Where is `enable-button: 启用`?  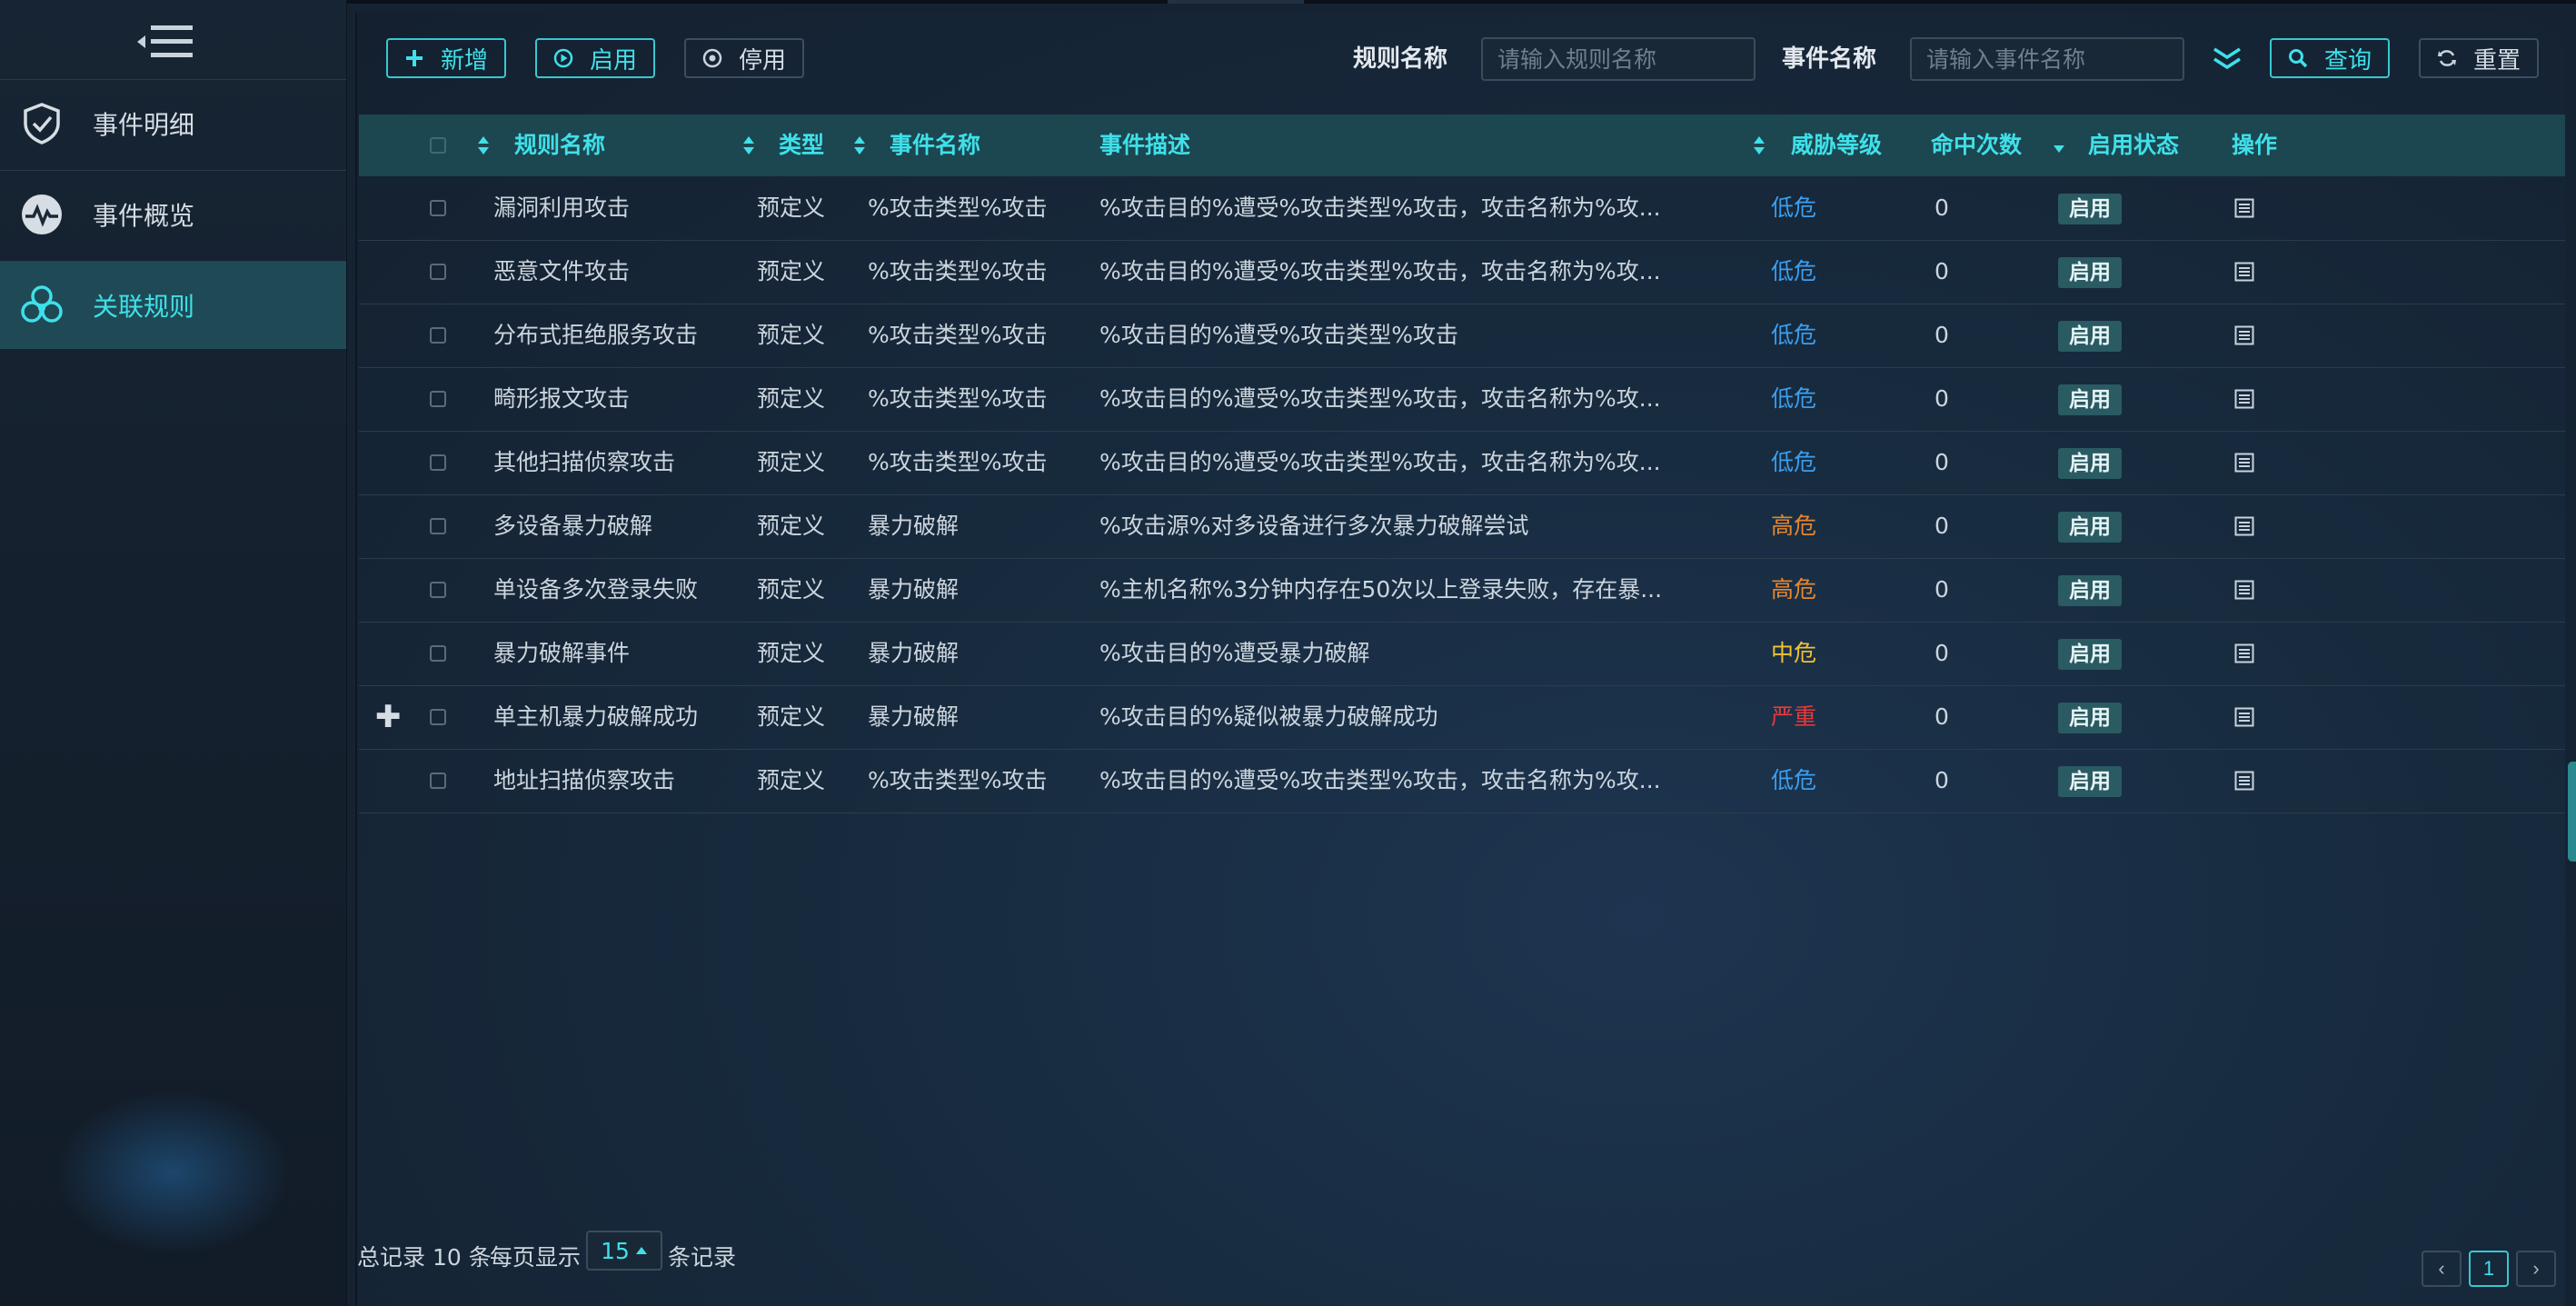 enable-button: 启用 is located at coordinates (595, 58).